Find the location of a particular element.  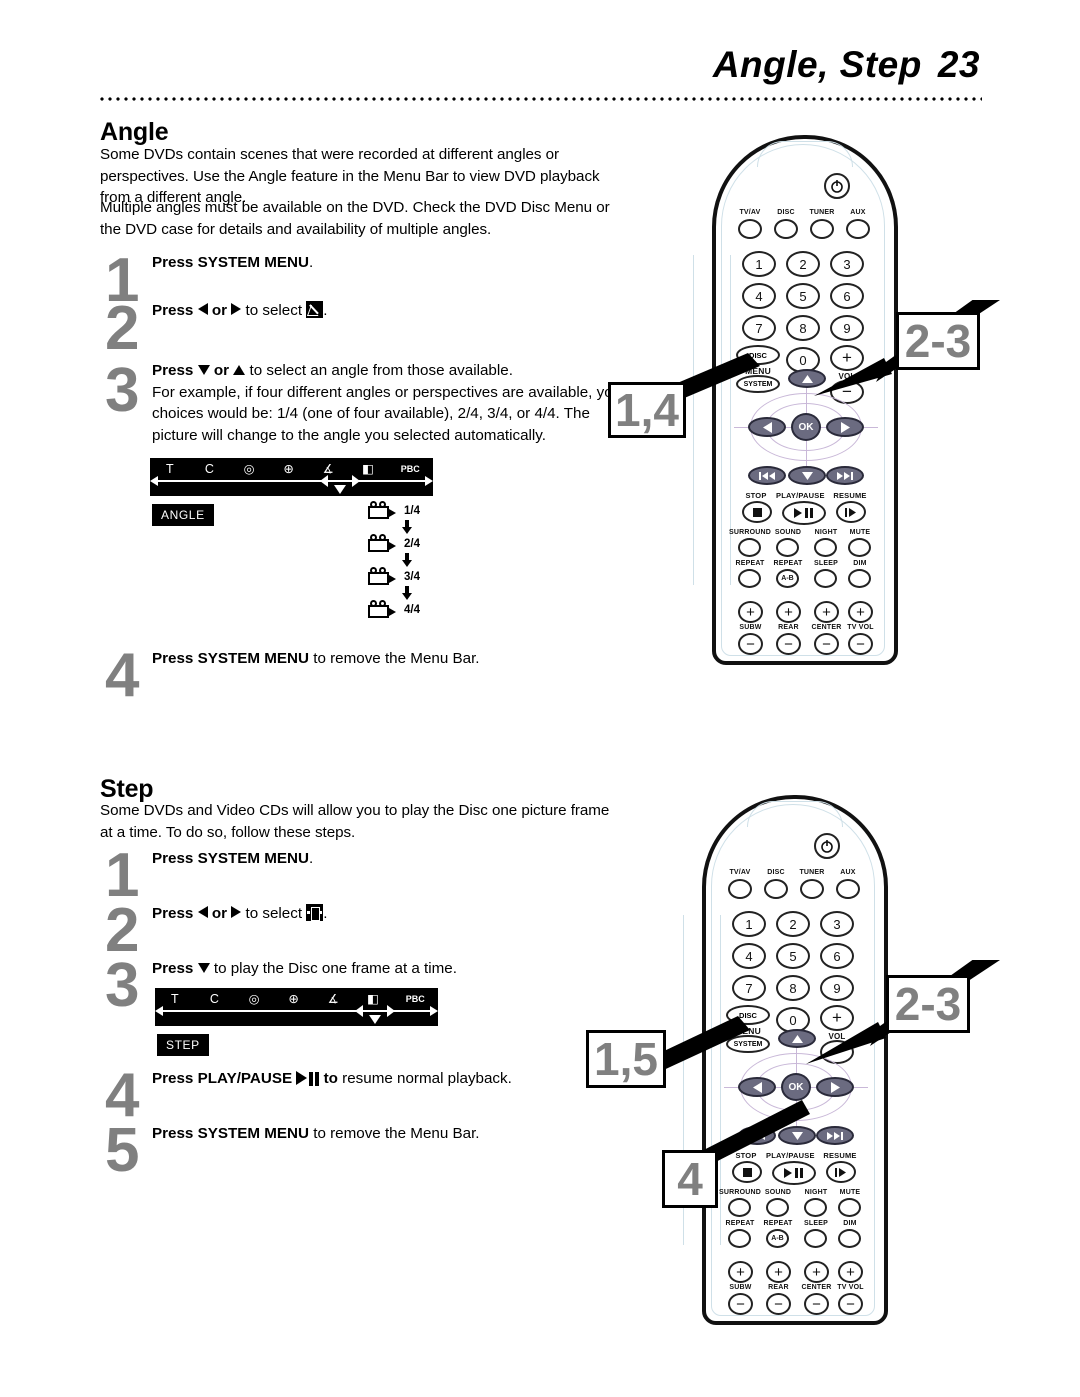

angle-option-label: 3/4 is located at coordinates (412, 576).